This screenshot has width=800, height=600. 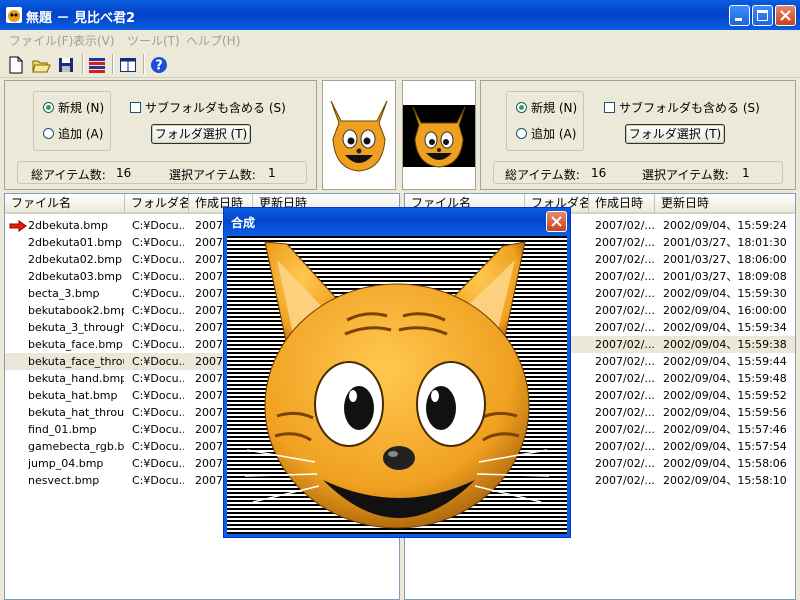 I want to click on cat-face-black-bg-thumbnail-image, so click(x=439, y=136).